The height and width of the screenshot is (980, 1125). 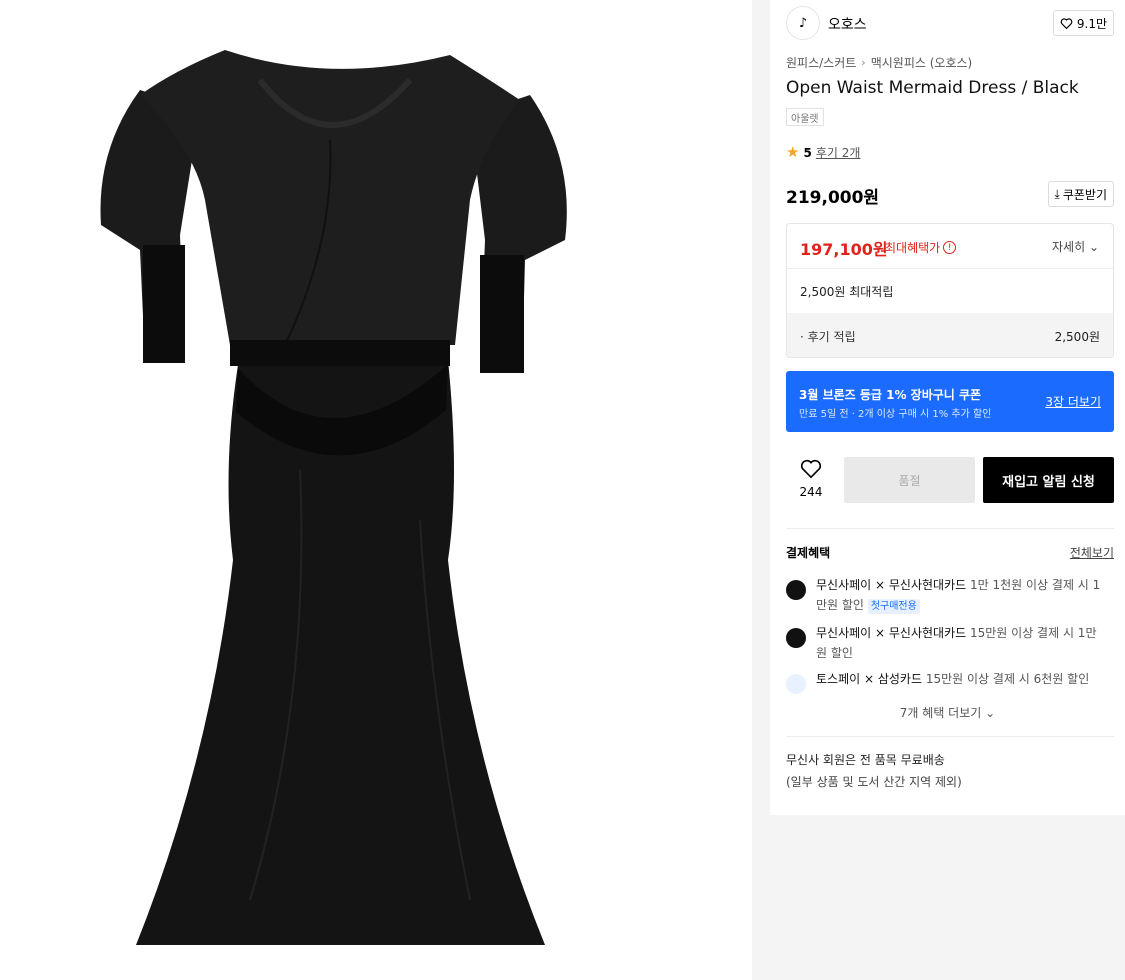 What do you see at coordinates (874, 782) in the screenshot?
I see `shipping-note: (일부 상품 및 도서 산간 지역 제외)` at bounding box center [874, 782].